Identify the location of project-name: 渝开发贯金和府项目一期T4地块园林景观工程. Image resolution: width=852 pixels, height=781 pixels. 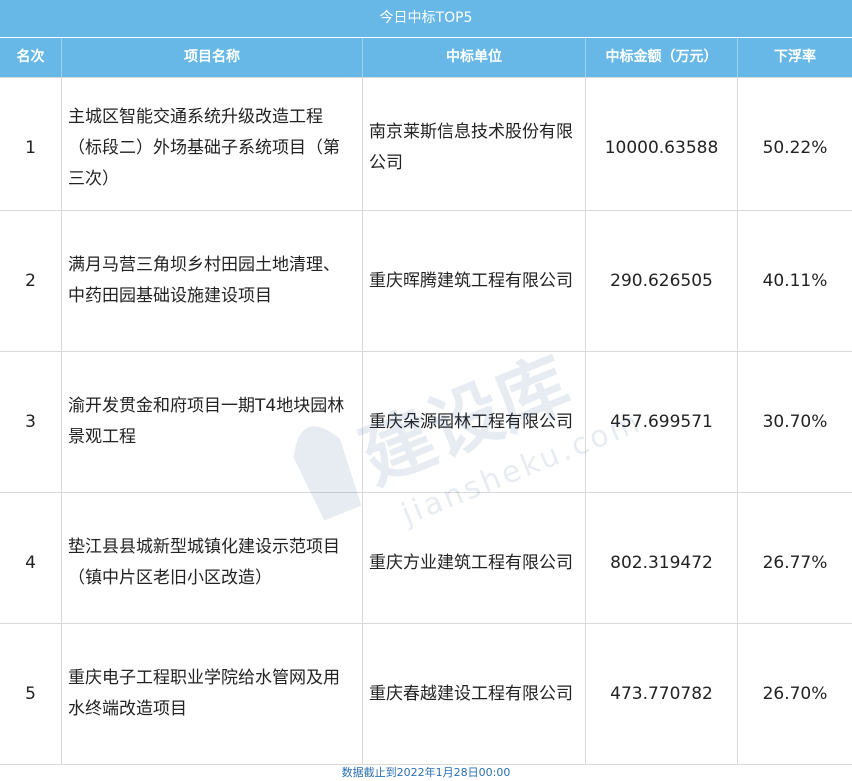
(206, 421).